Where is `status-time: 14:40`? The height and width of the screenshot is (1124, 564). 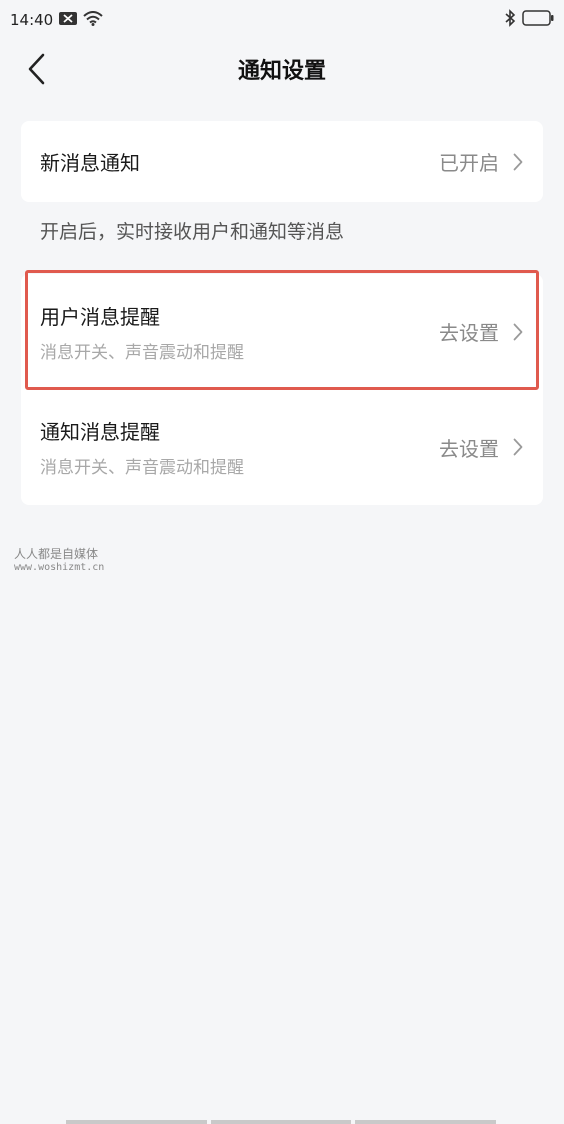
status-time: 14:40 is located at coordinates (32, 20).